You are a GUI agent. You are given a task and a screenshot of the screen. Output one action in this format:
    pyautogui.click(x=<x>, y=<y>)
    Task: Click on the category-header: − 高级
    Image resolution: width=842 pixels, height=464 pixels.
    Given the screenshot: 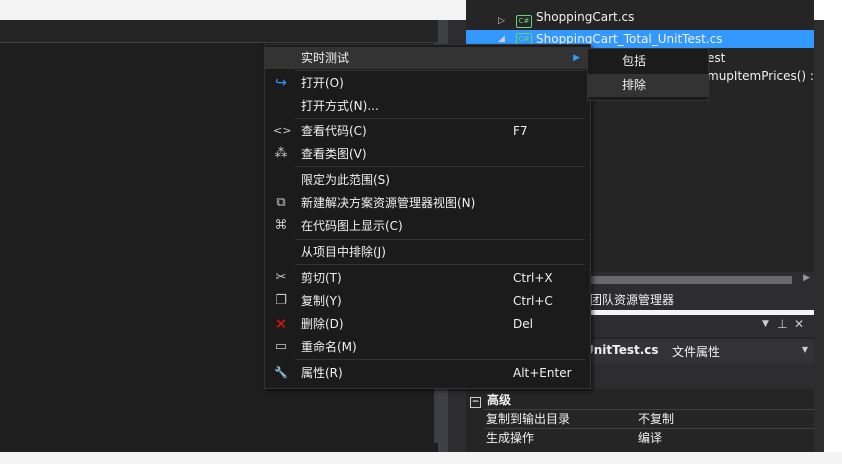 What is the action you would take?
    pyautogui.click(x=490, y=400)
    